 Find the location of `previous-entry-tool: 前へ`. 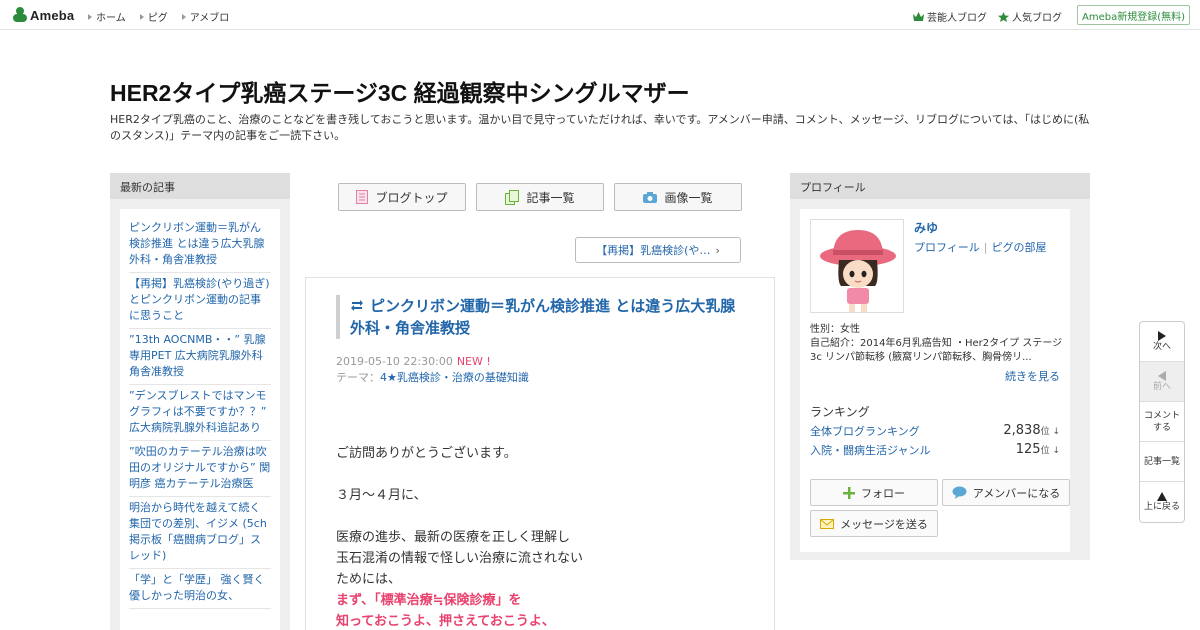

previous-entry-tool: 前へ is located at coordinates (1162, 382).